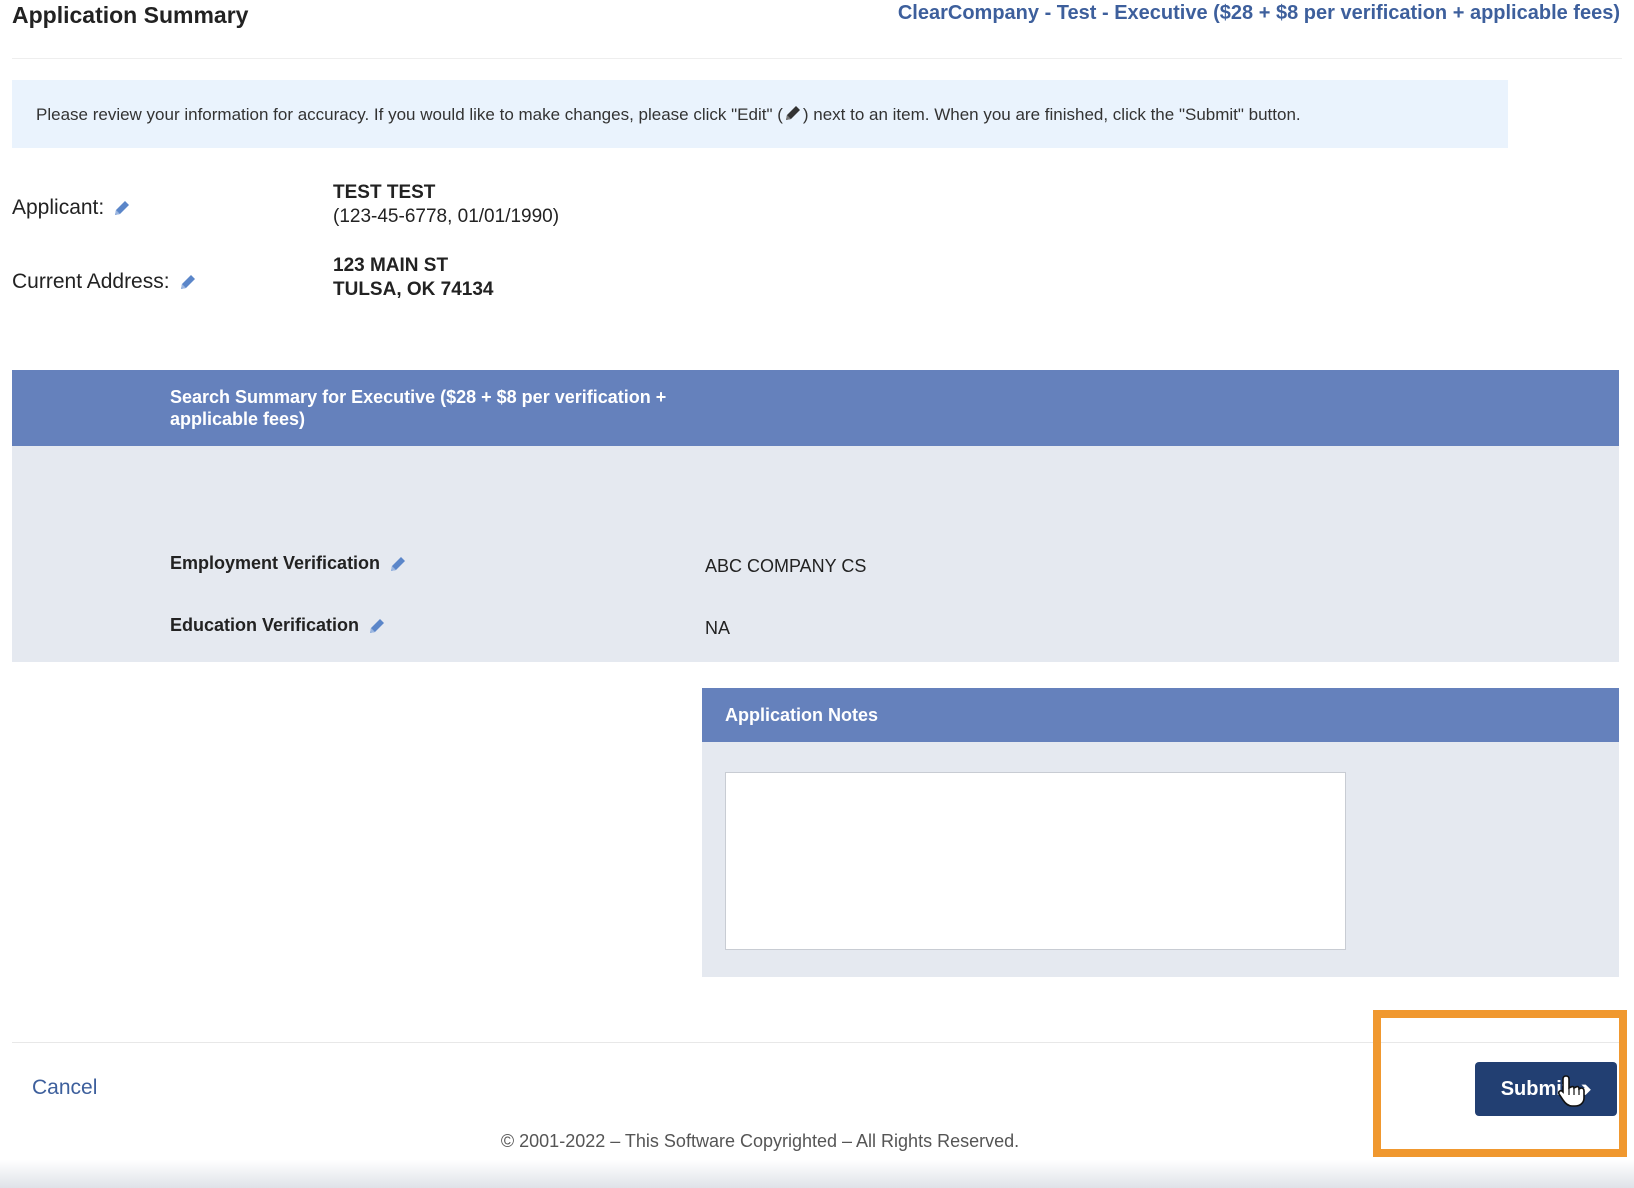  I want to click on edit-address-pencil-icon, so click(188, 282).